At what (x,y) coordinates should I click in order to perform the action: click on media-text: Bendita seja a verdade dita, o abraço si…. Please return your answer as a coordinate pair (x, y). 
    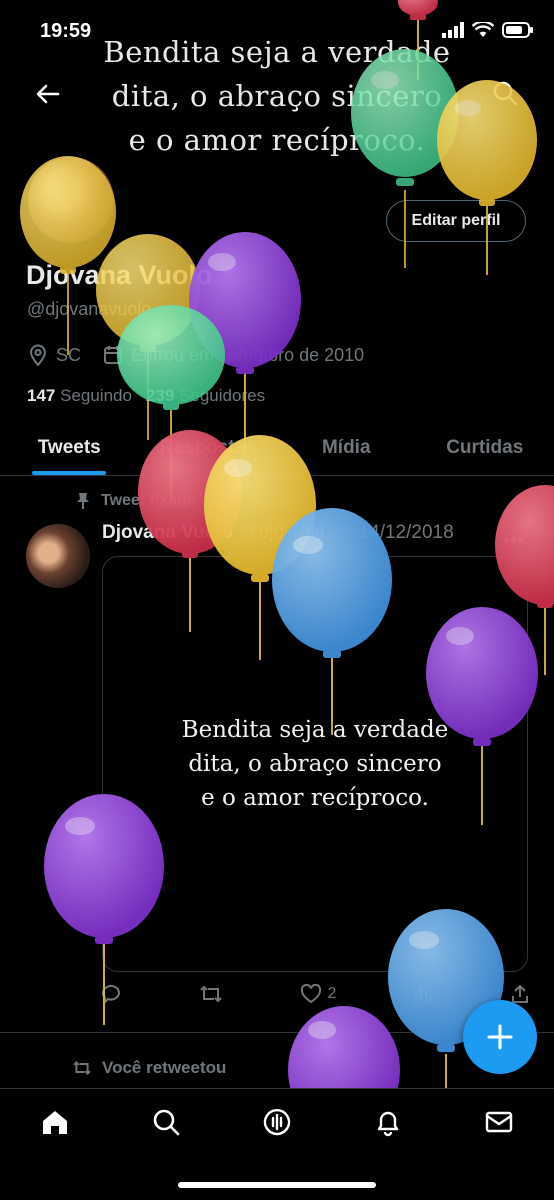
    Looking at the image, I should click on (315, 764).